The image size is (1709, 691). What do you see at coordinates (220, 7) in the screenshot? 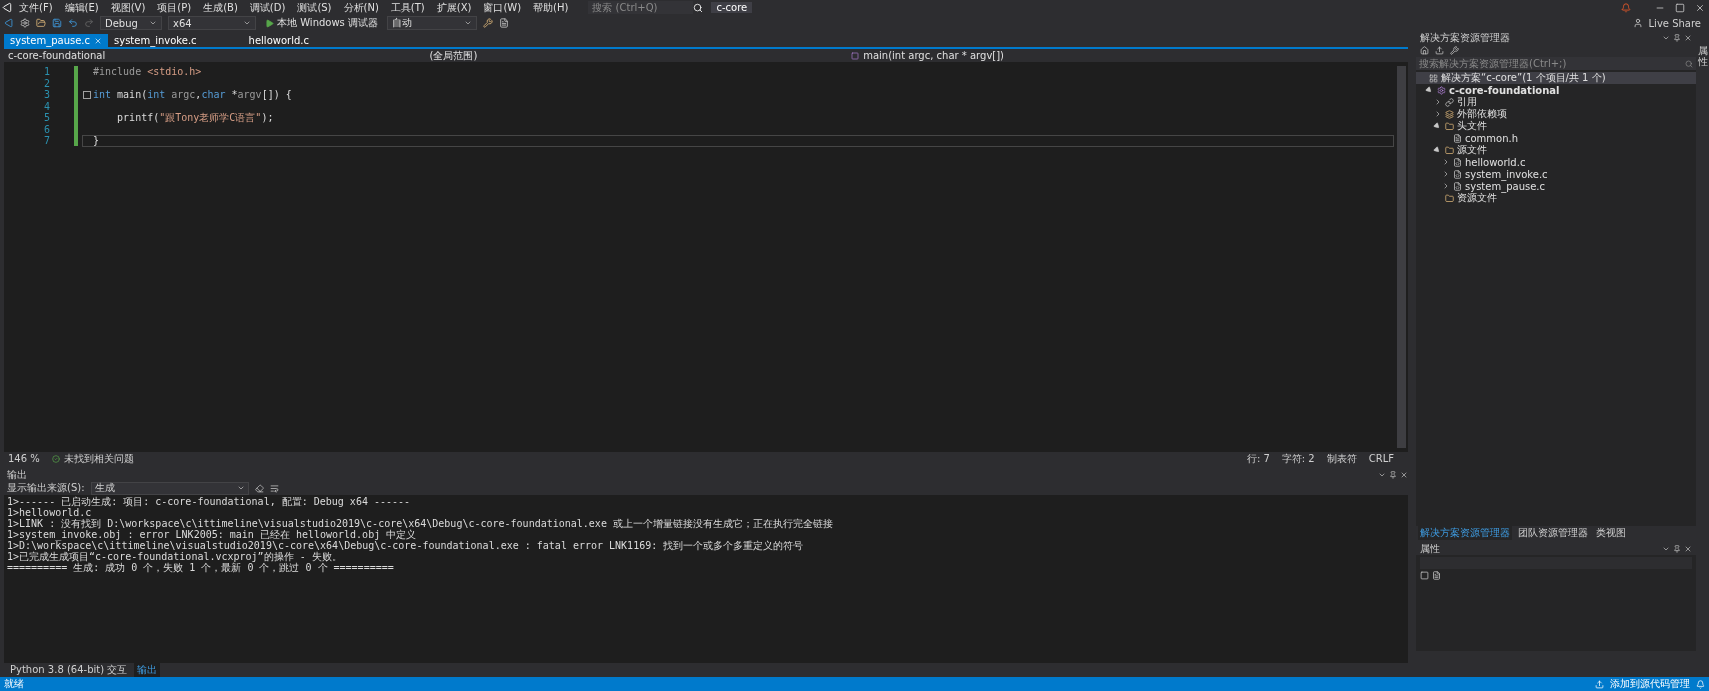
I see `menu-item: 生成(B)` at bounding box center [220, 7].